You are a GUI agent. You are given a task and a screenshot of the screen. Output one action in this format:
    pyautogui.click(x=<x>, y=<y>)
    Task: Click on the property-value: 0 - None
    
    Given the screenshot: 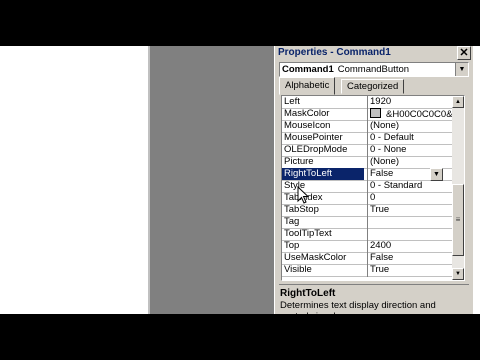 What is the action you would take?
    pyautogui.click(x=411, y=150)
    